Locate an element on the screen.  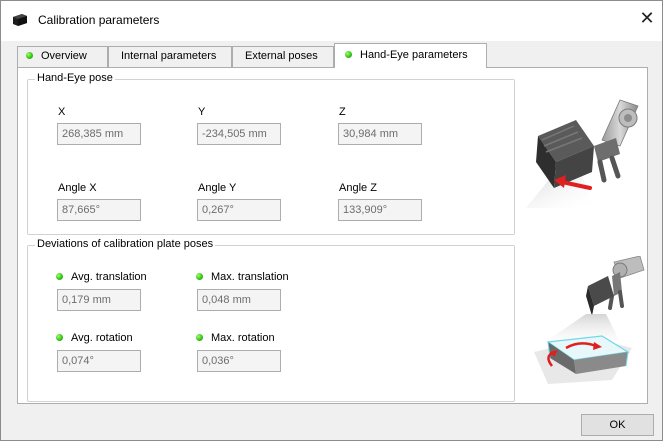
ok-button: OK is located at coordinates (617, 425).